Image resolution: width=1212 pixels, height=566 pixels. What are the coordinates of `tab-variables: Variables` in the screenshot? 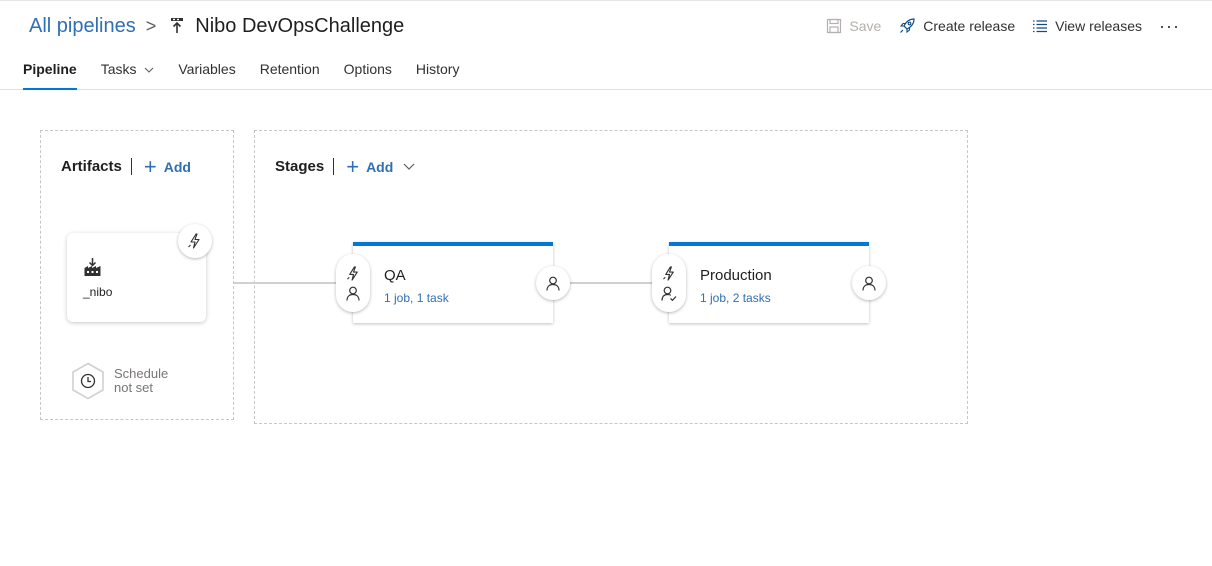 It's located at (206, 73).